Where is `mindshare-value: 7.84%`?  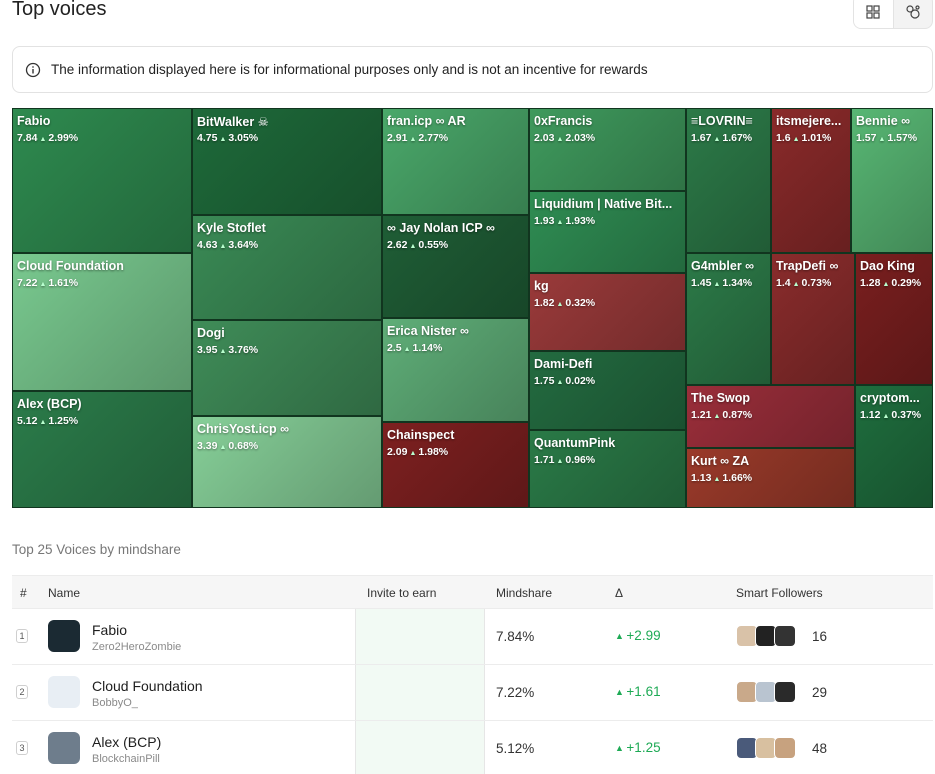
mindshare-value: 7.84% is located at coordinates (515, 636).